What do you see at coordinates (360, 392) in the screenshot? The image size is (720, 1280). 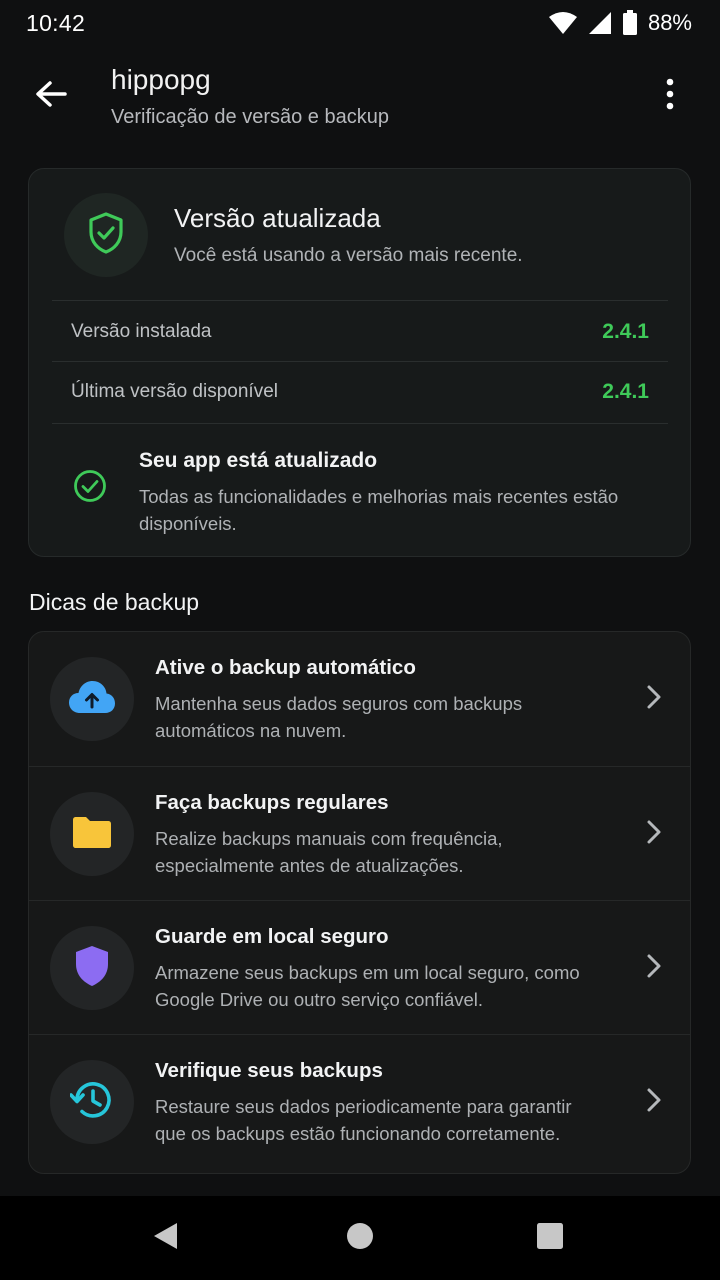 I see `latest-version-row: Última versão disponível 2.4.1` at bounding box center [360, 392].